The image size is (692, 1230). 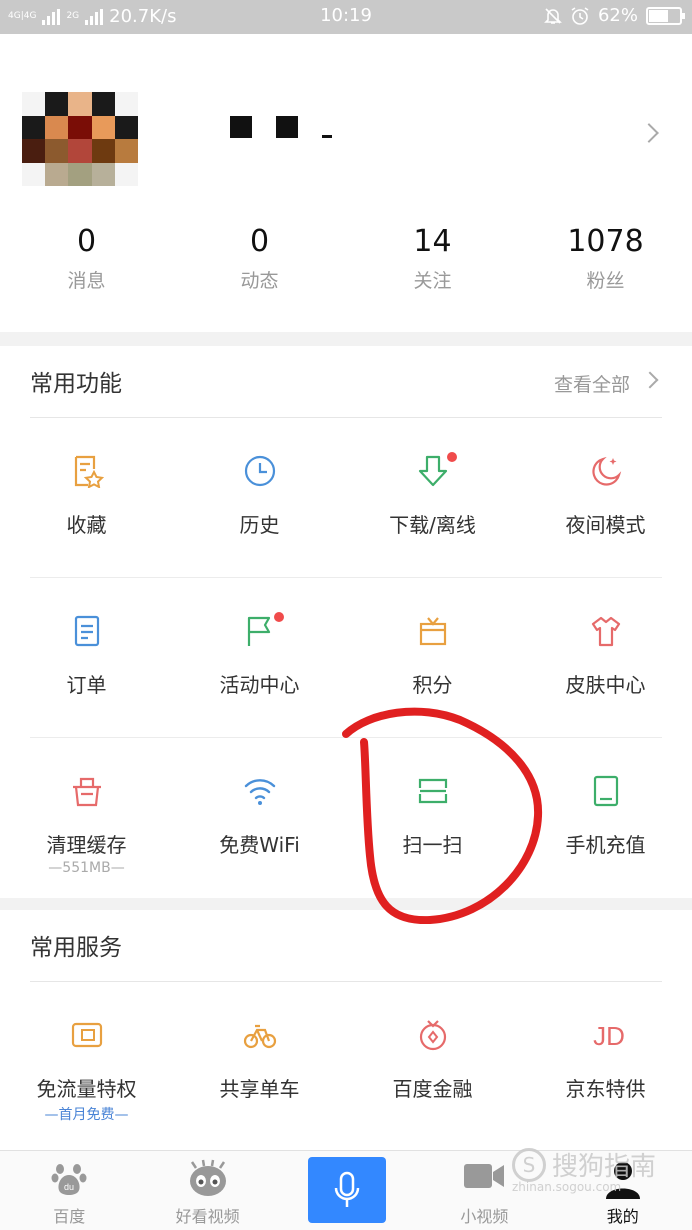 I want to click on services-grid: 免流量特权 —首月免费— 共享单车 百度金融 JD 京东特供, so click(x=346, y=1062).